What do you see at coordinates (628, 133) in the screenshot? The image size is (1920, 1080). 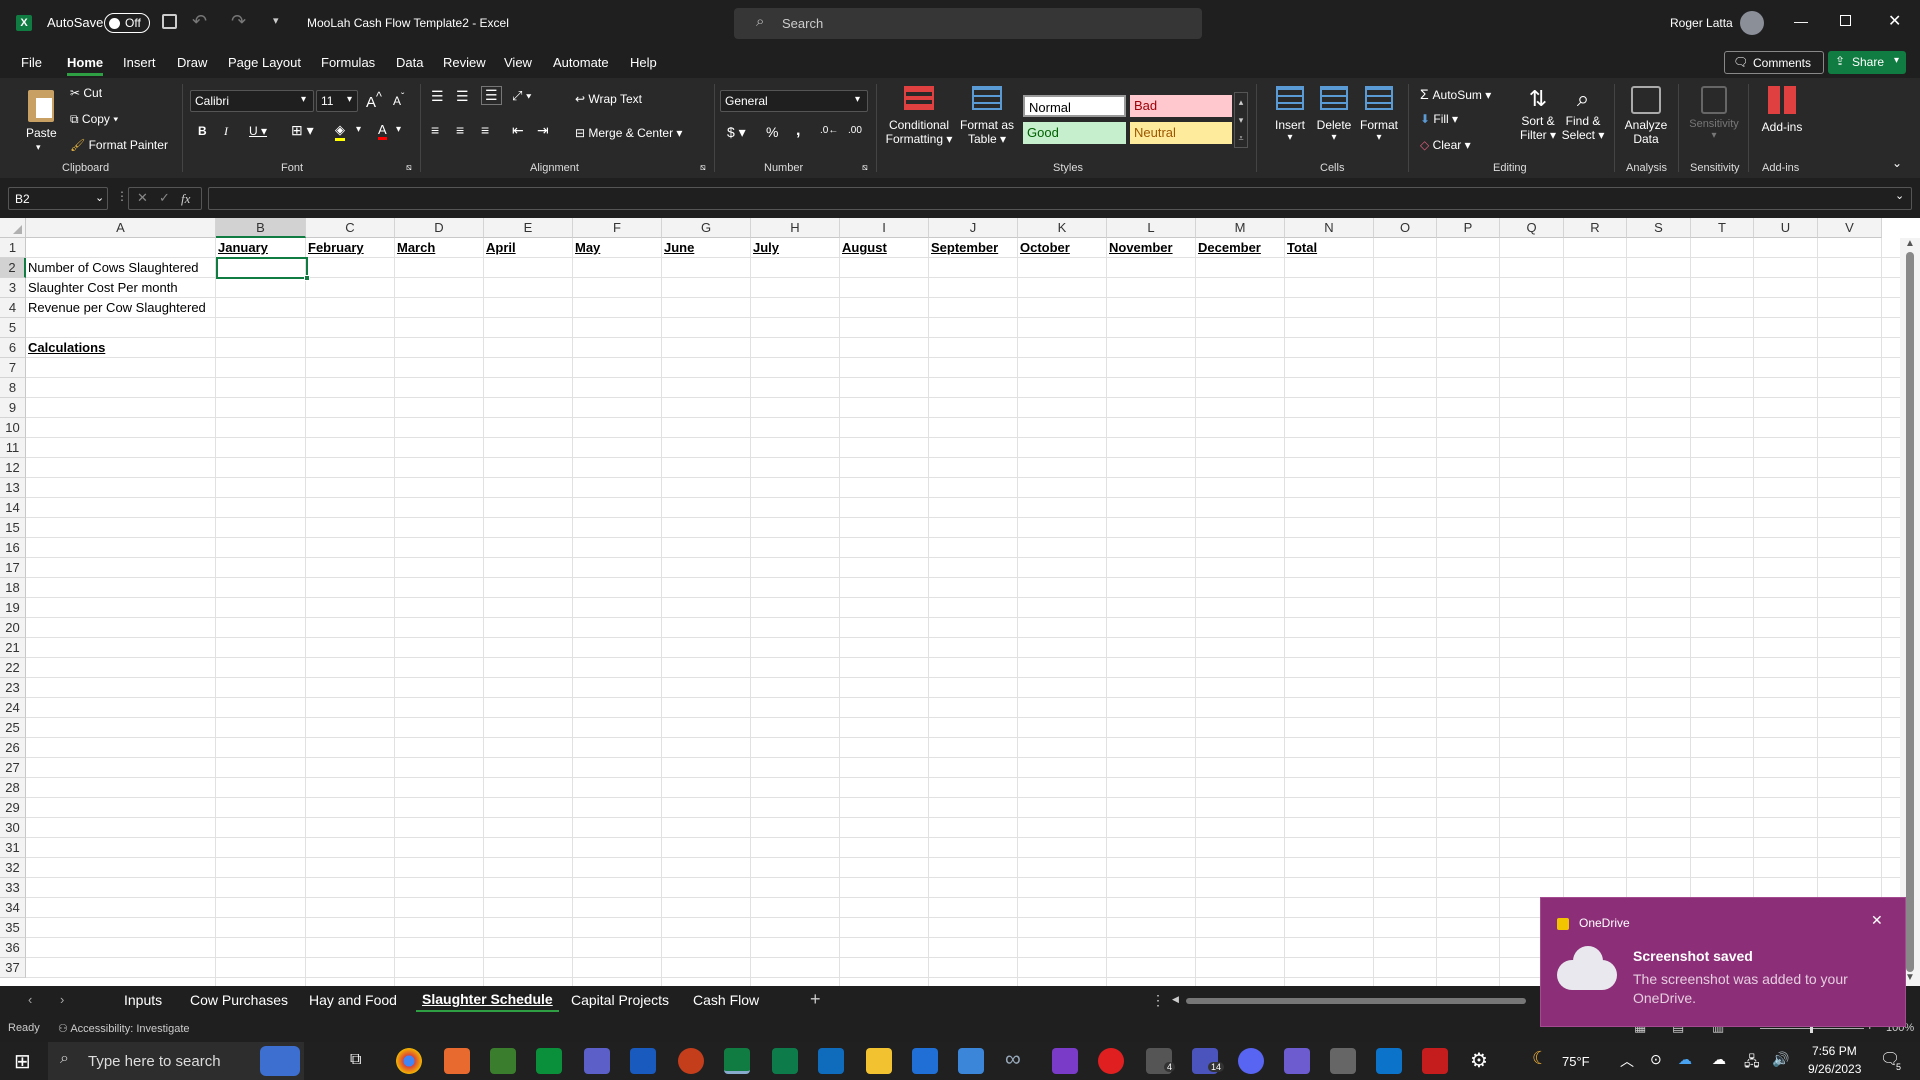 I see `merge-center-button: ⊟ Merge & Center ▾` at bounding box center [628, 133].